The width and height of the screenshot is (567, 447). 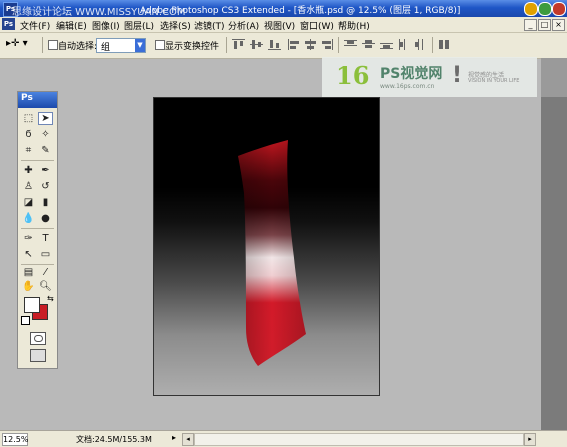 What do you see at coordinates (457, 75) in the screenshot?
I see `logo-exclamation-icon: !` at bounding box center [457, 75].